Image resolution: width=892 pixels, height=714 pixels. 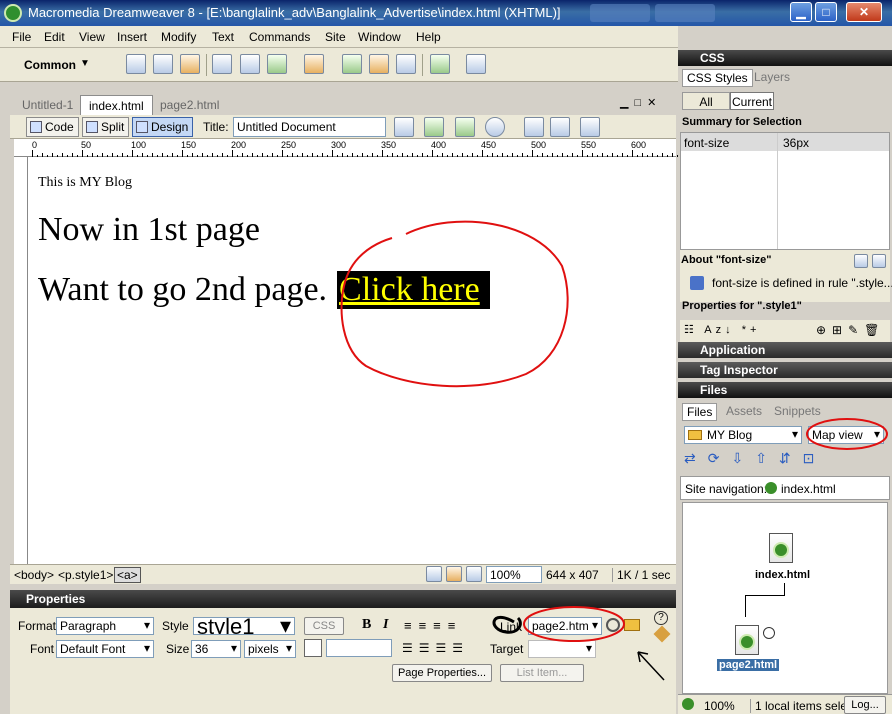 What do you see at coordinates (697, 283) in the screenshot?
I see `info-icon` at bounding box center [697, 283].